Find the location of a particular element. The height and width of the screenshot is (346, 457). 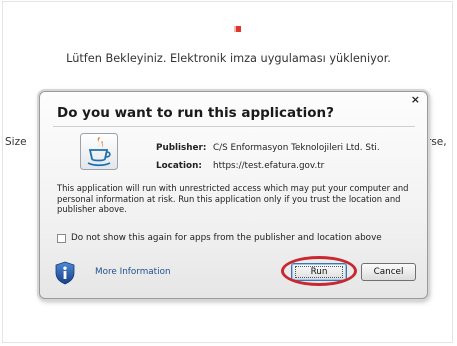

run-button: Run is located at coordinates (319, 272).